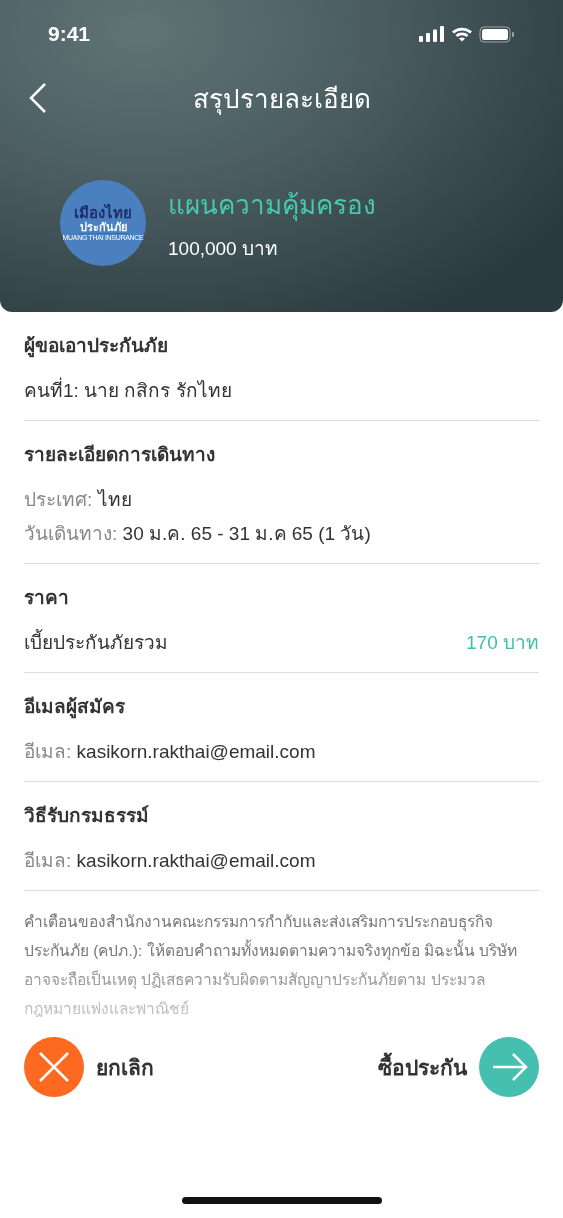 The image size is (563, 1218). Describe the element at coordinates (75, 708) in the screenshot. I see `section-title: อีเมลผู้สมัคร` at that location.